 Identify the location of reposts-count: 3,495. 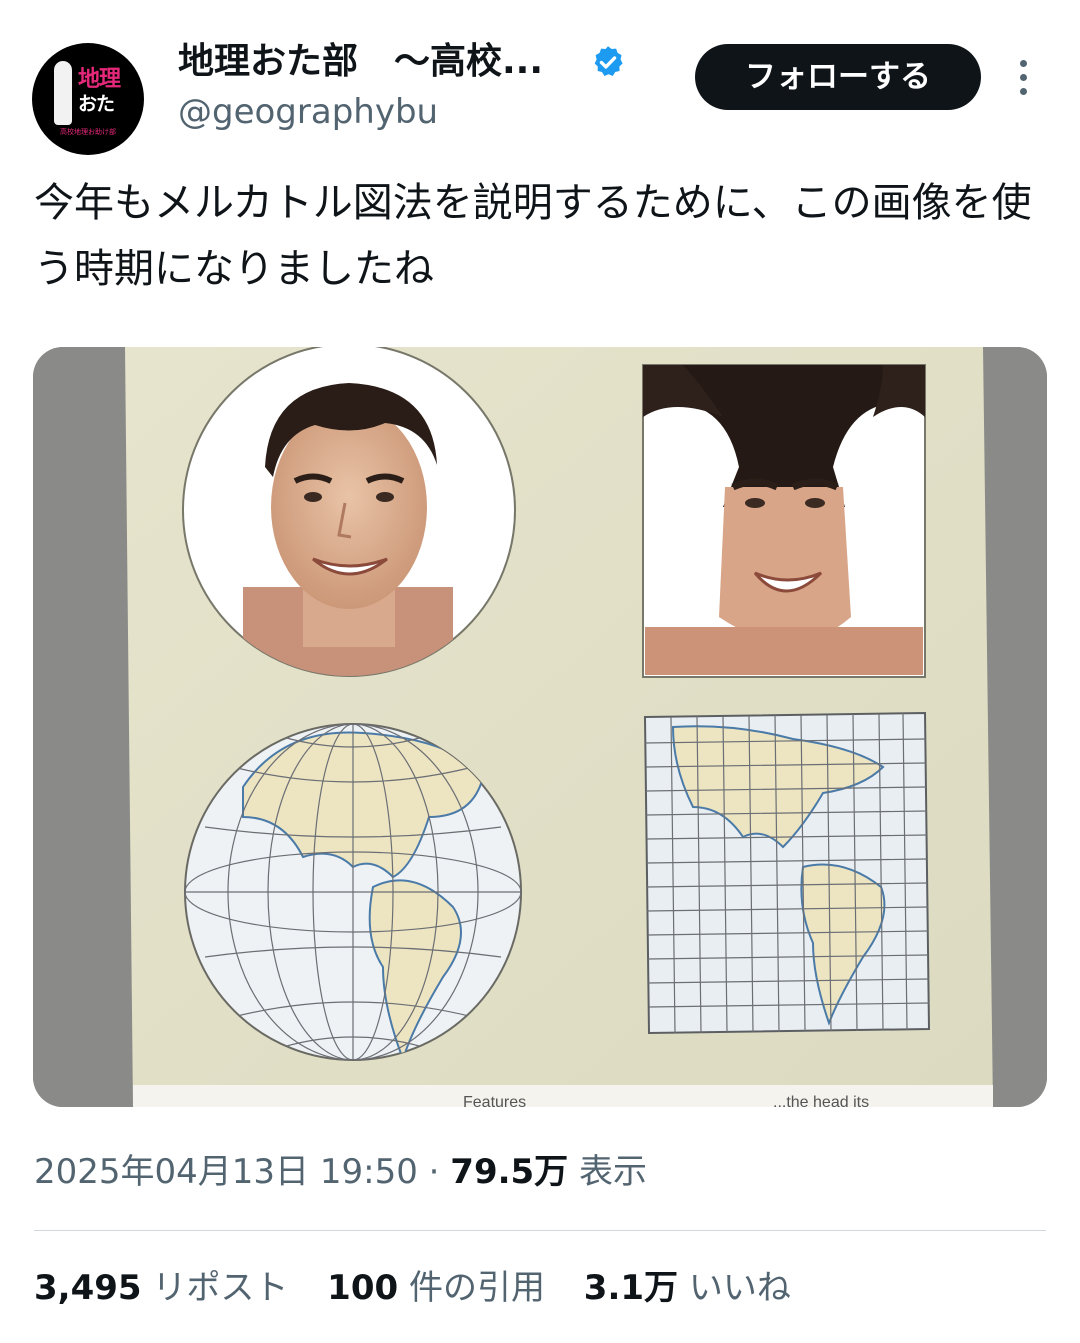
(88, 1288).